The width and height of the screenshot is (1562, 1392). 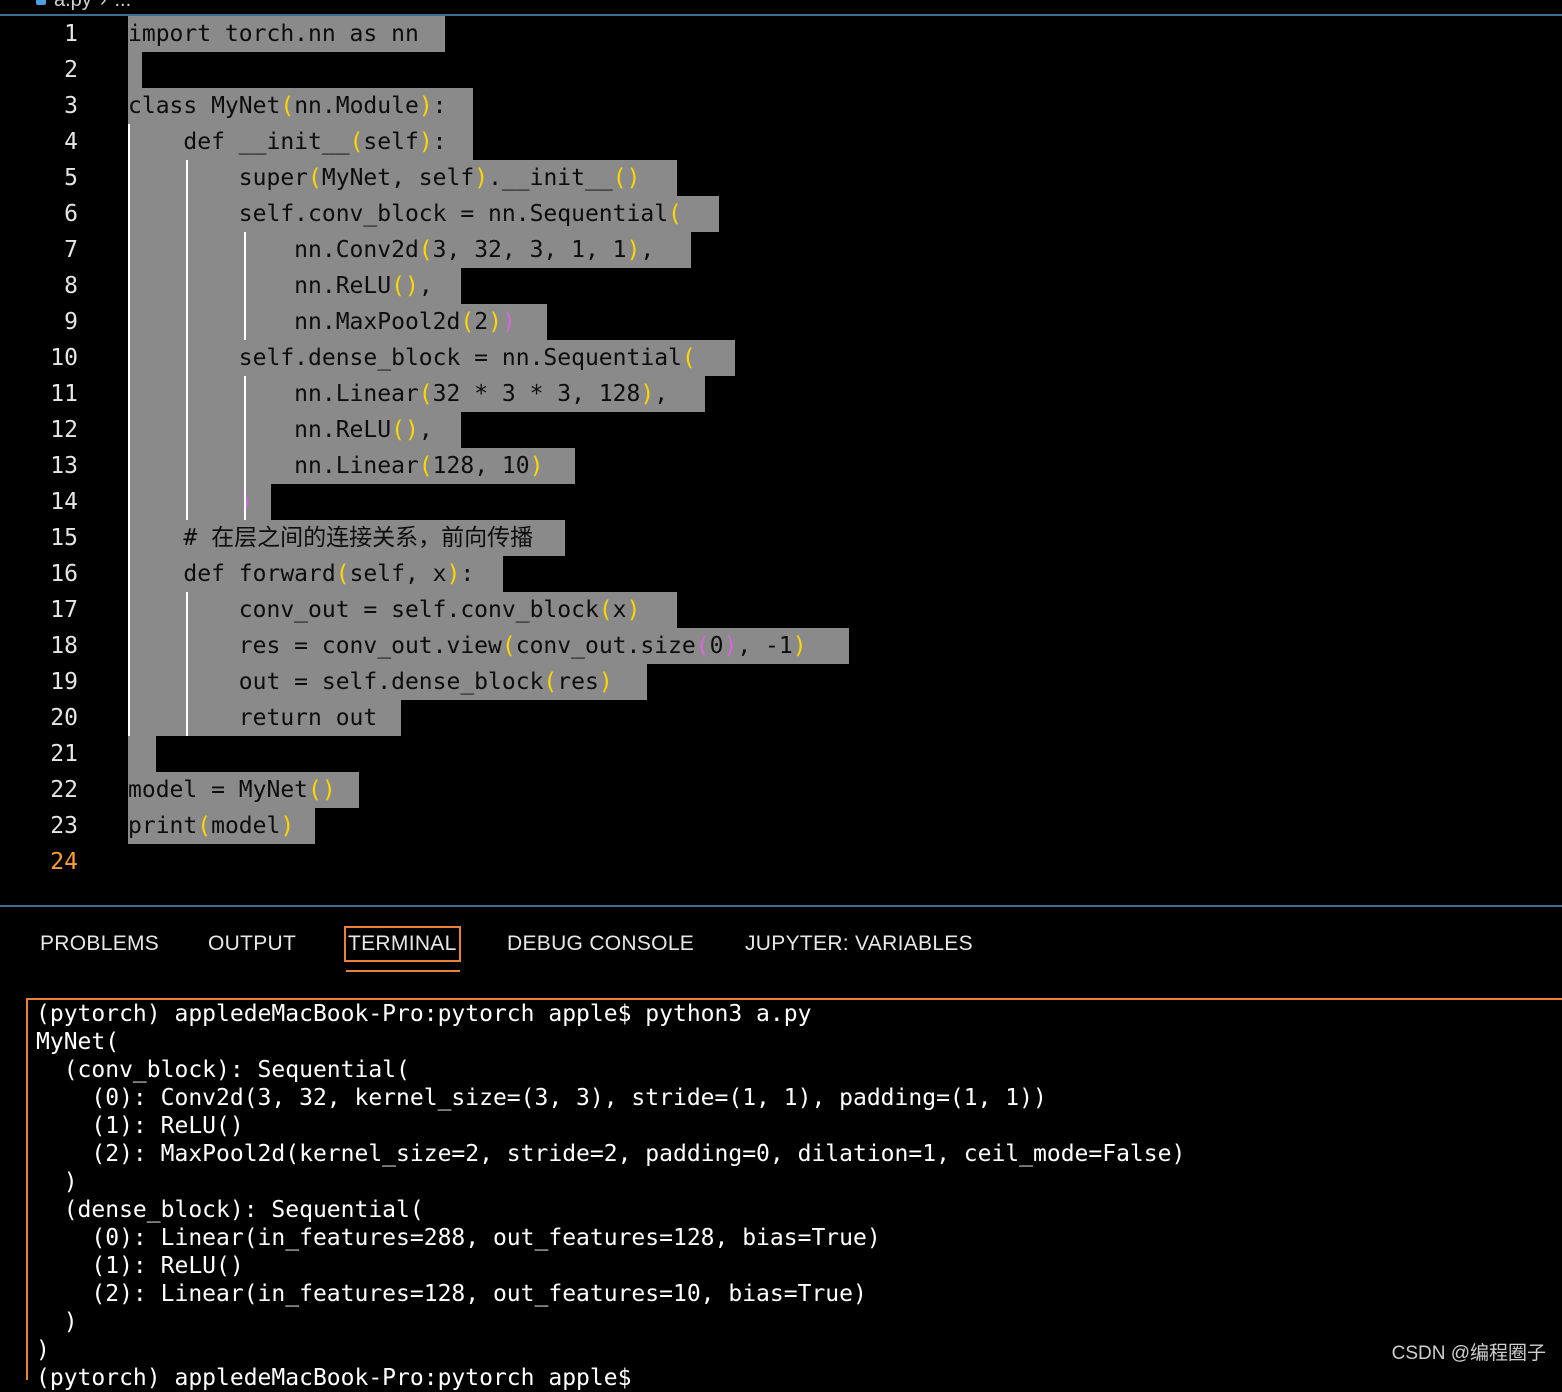 What do you see at coordinates (71, 106) in the screenshot?
I see `line-number: 3` at bounding box center [71, 106].